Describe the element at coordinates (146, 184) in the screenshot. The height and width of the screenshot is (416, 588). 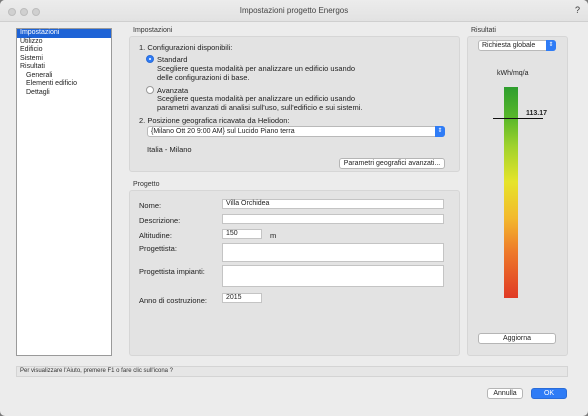
I see `progetto-section-label: Progetto` at that location.